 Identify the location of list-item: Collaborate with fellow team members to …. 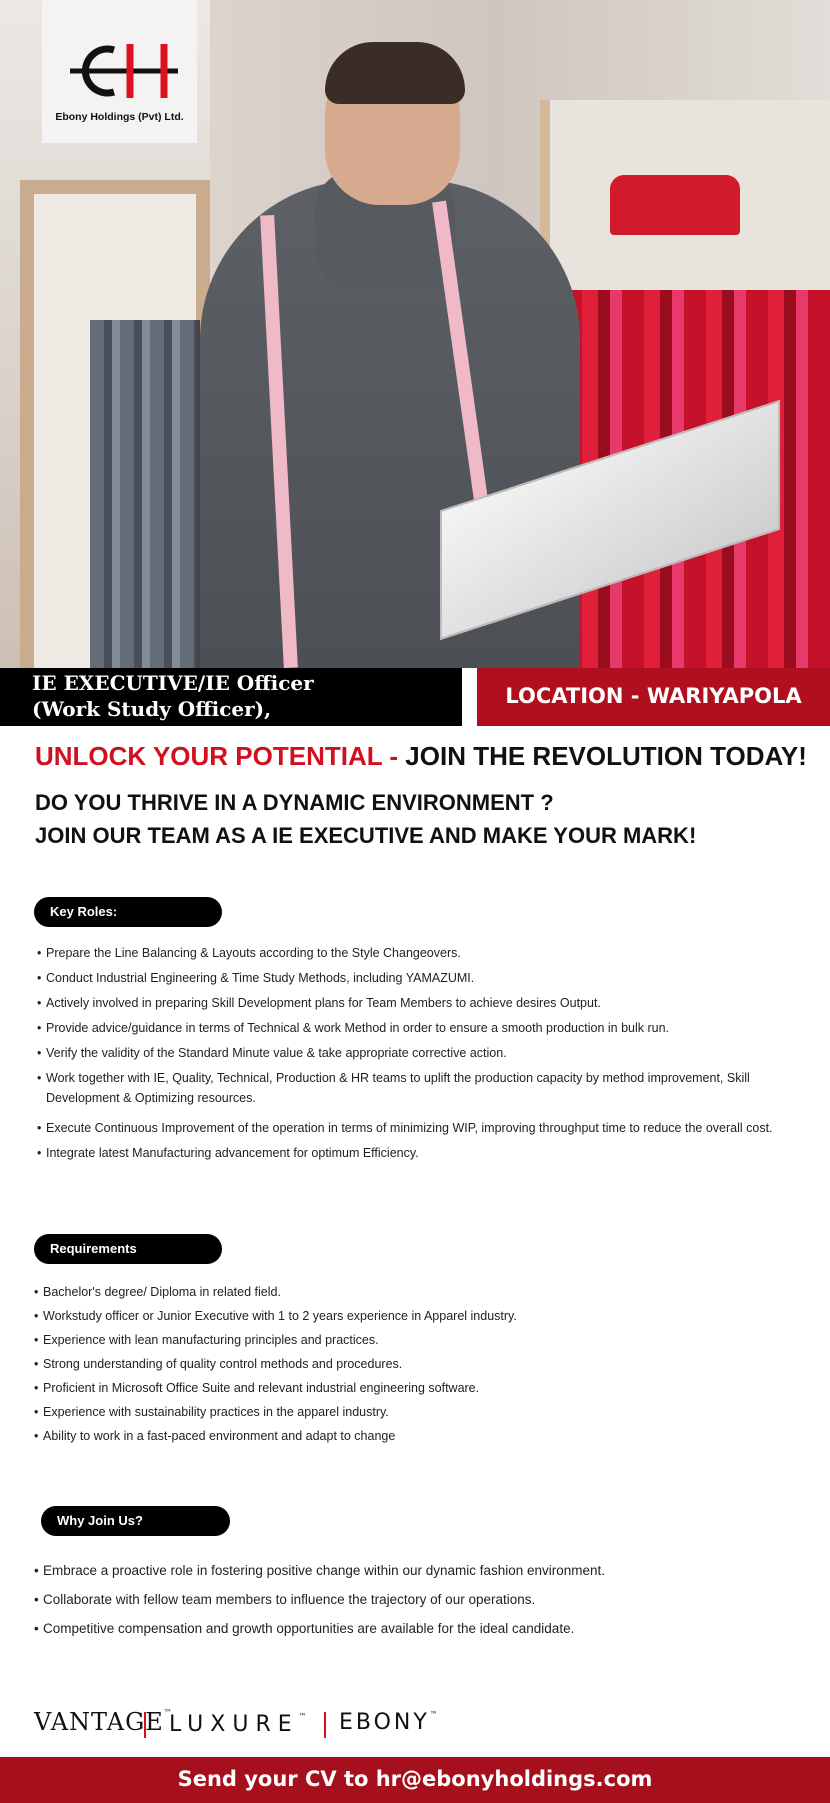
(319, 1603).